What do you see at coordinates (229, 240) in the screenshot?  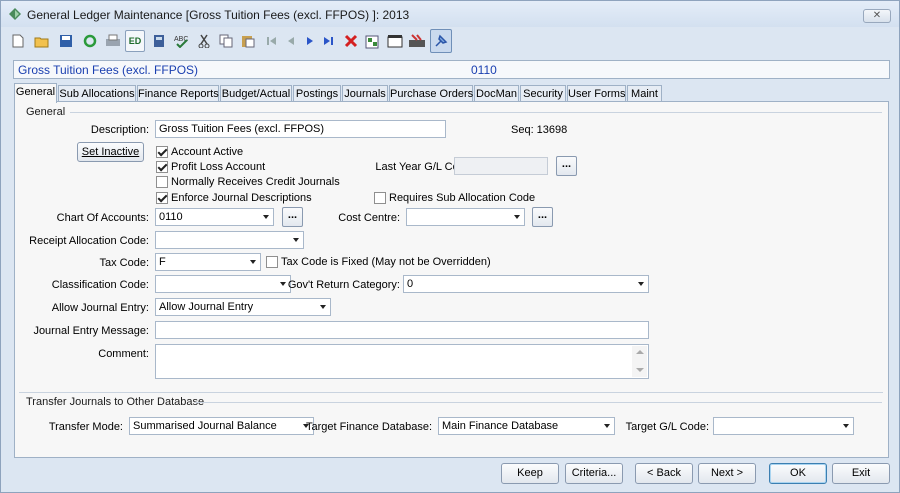 I see `receipt-allocation-select` at bounding box center [229, 240].